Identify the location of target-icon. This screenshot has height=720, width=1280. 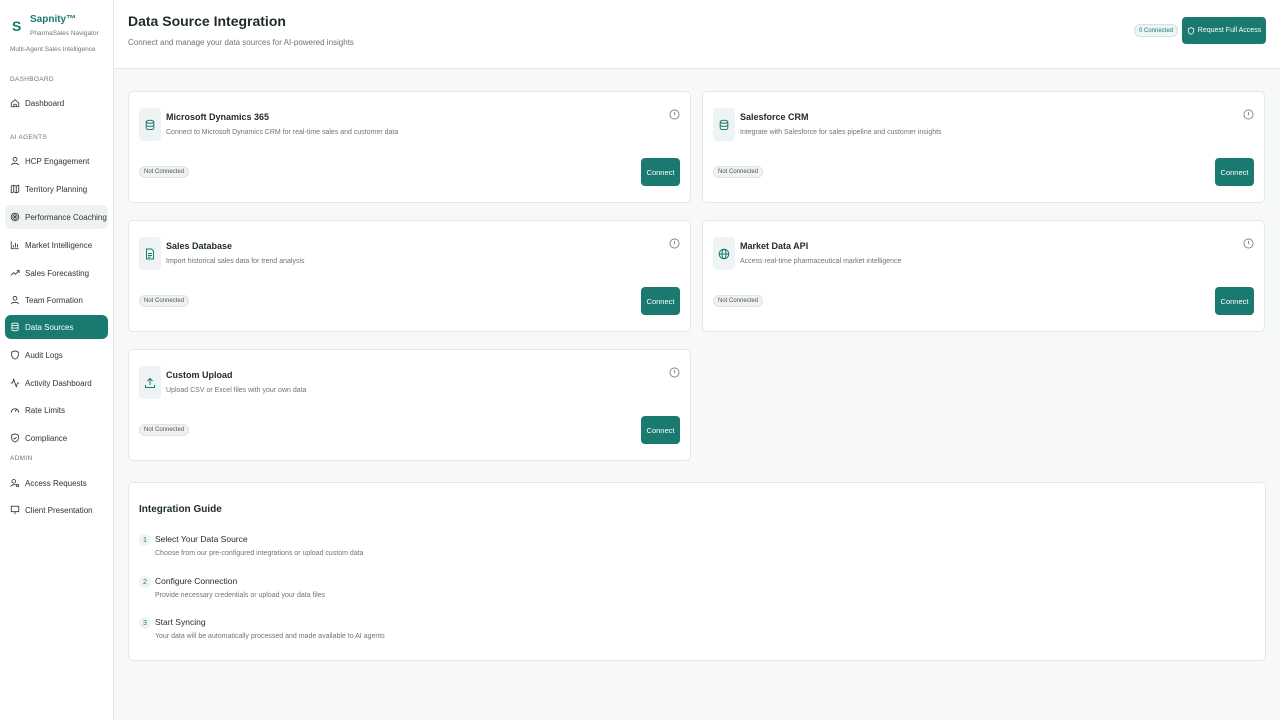
(15, 217).